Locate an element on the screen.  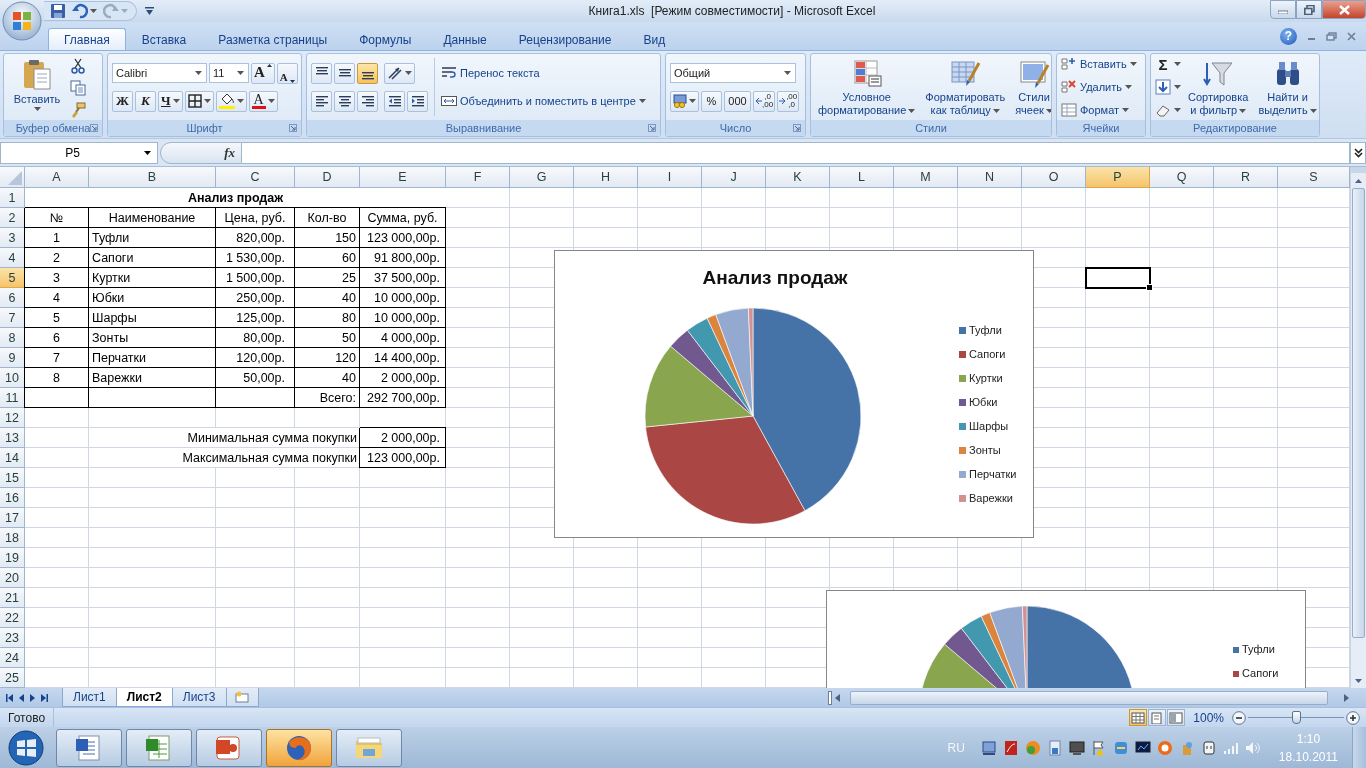
insert-cells-button: Вставить is located at coordinates (1099, 64).